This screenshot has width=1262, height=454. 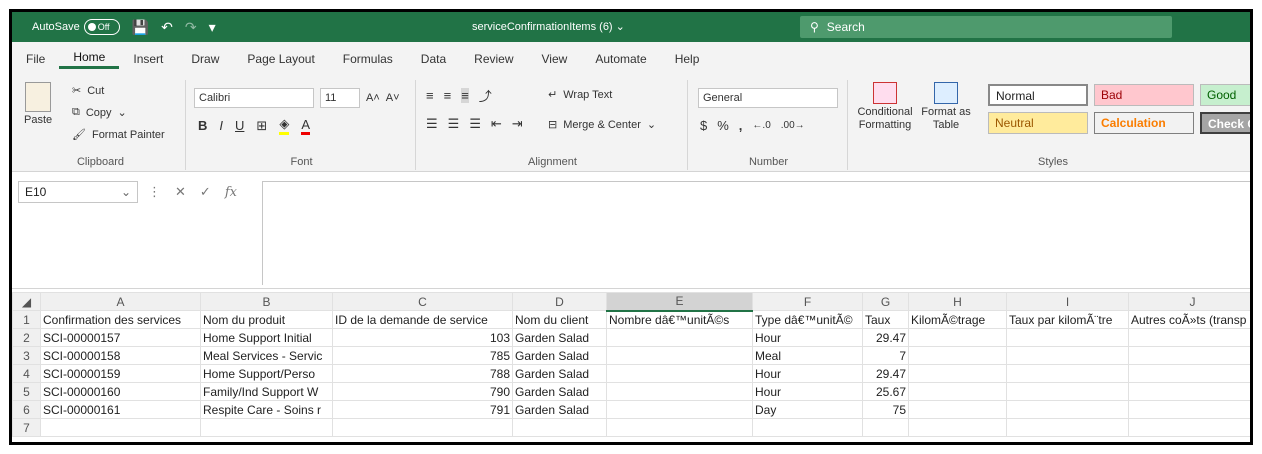 I want to click on align-right-icon: ☰, so click(x=475, y=124).